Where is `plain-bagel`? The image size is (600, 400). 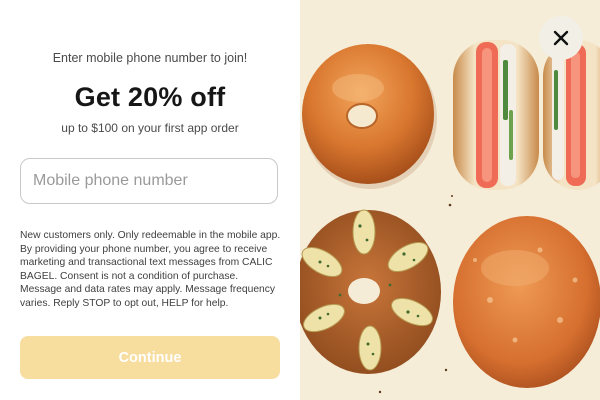
plain-bagel is located at coordinates (369, 116).